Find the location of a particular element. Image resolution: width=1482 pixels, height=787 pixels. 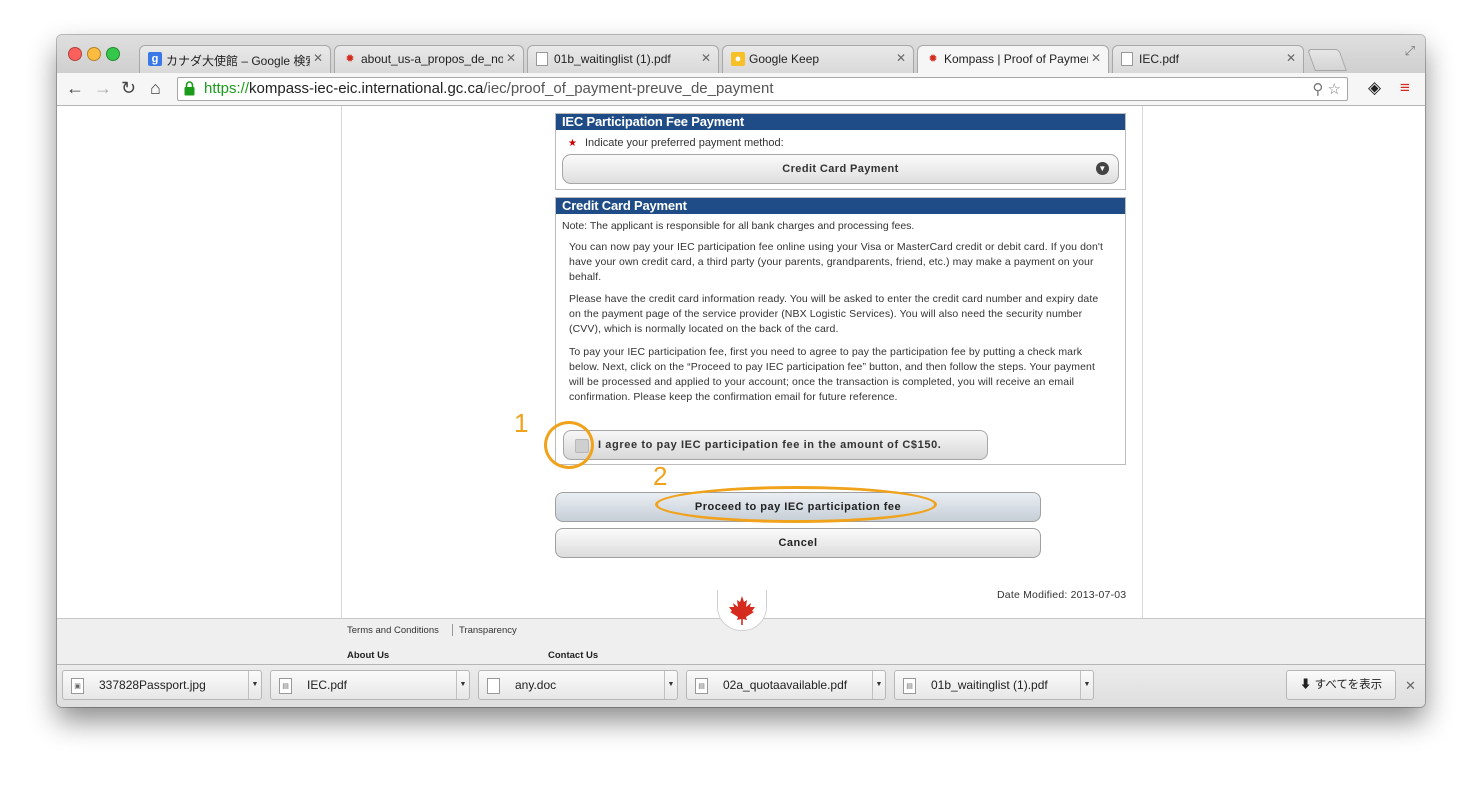

annotation-number-1: 1 is located at coordinates (521, 423).